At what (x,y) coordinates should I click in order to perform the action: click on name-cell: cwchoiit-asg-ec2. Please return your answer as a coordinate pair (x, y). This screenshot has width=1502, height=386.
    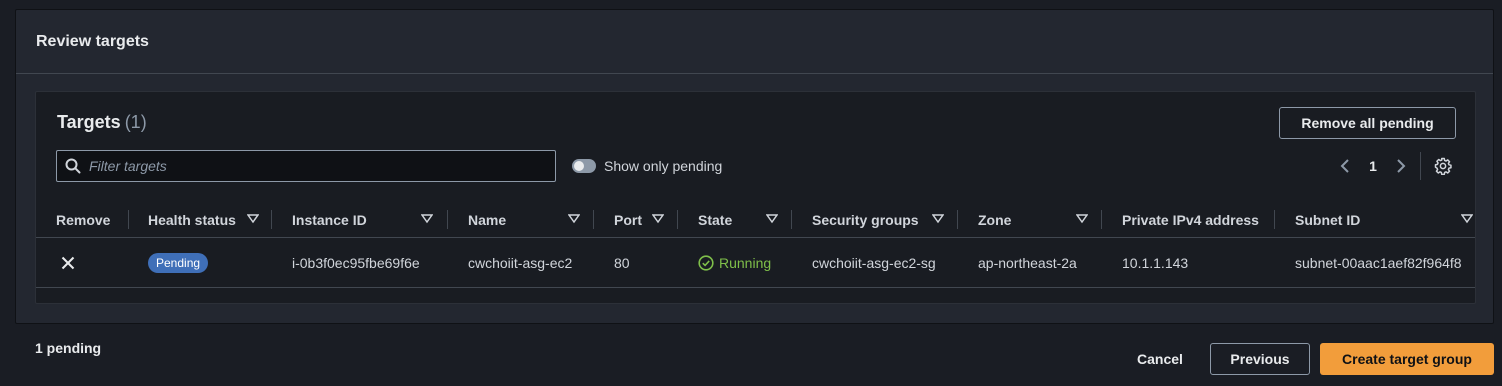
    Looking at the image, I should click on (520, 263).